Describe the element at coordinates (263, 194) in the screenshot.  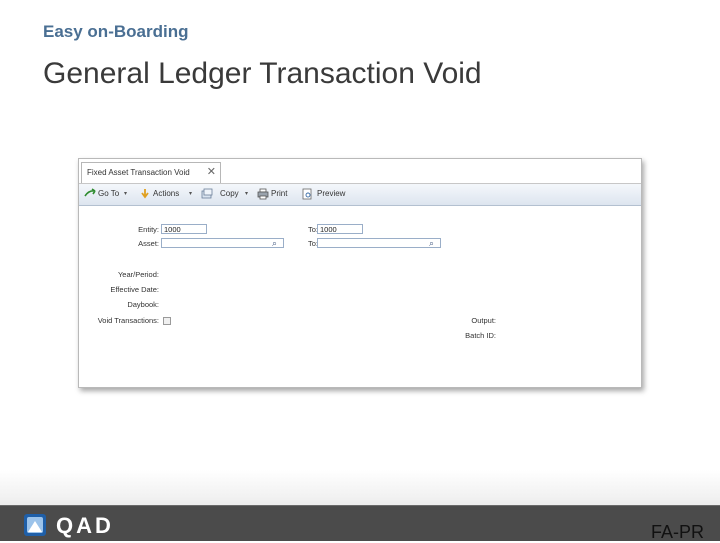
I see `print-icon` at that location.